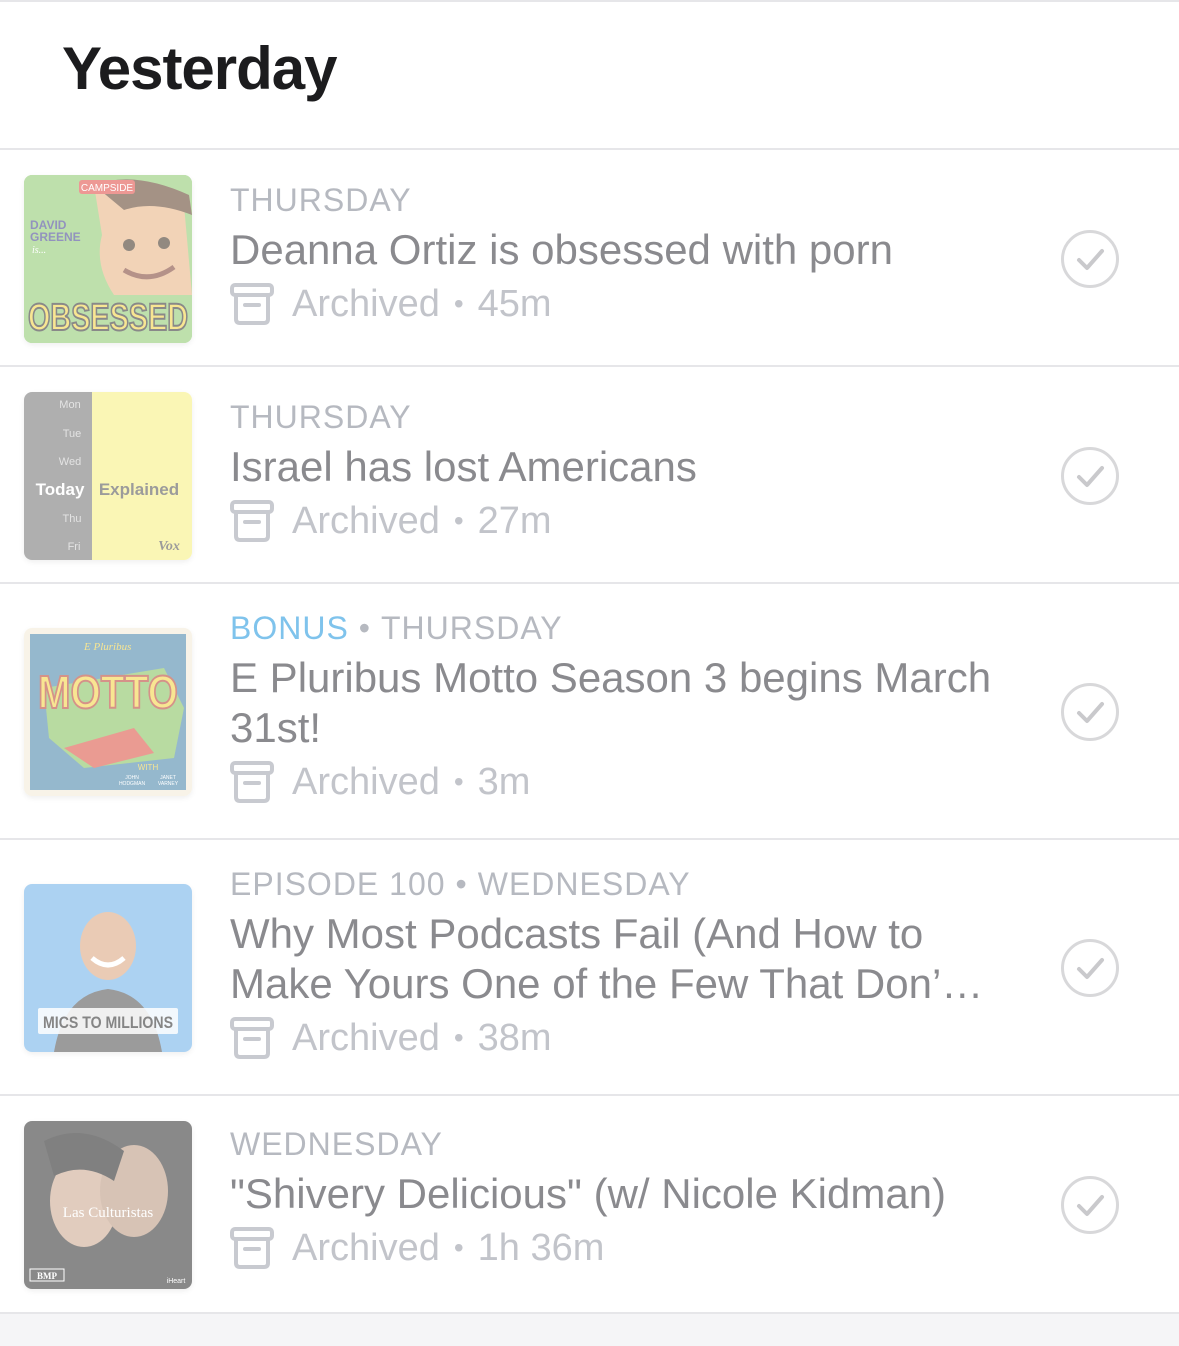 The width and height of the screenshot is (1179, 1346). Describe the element at coordinates (619, 628) in the screenshot. I see `episode-meta: BONUS • THURSDAY` at that location.